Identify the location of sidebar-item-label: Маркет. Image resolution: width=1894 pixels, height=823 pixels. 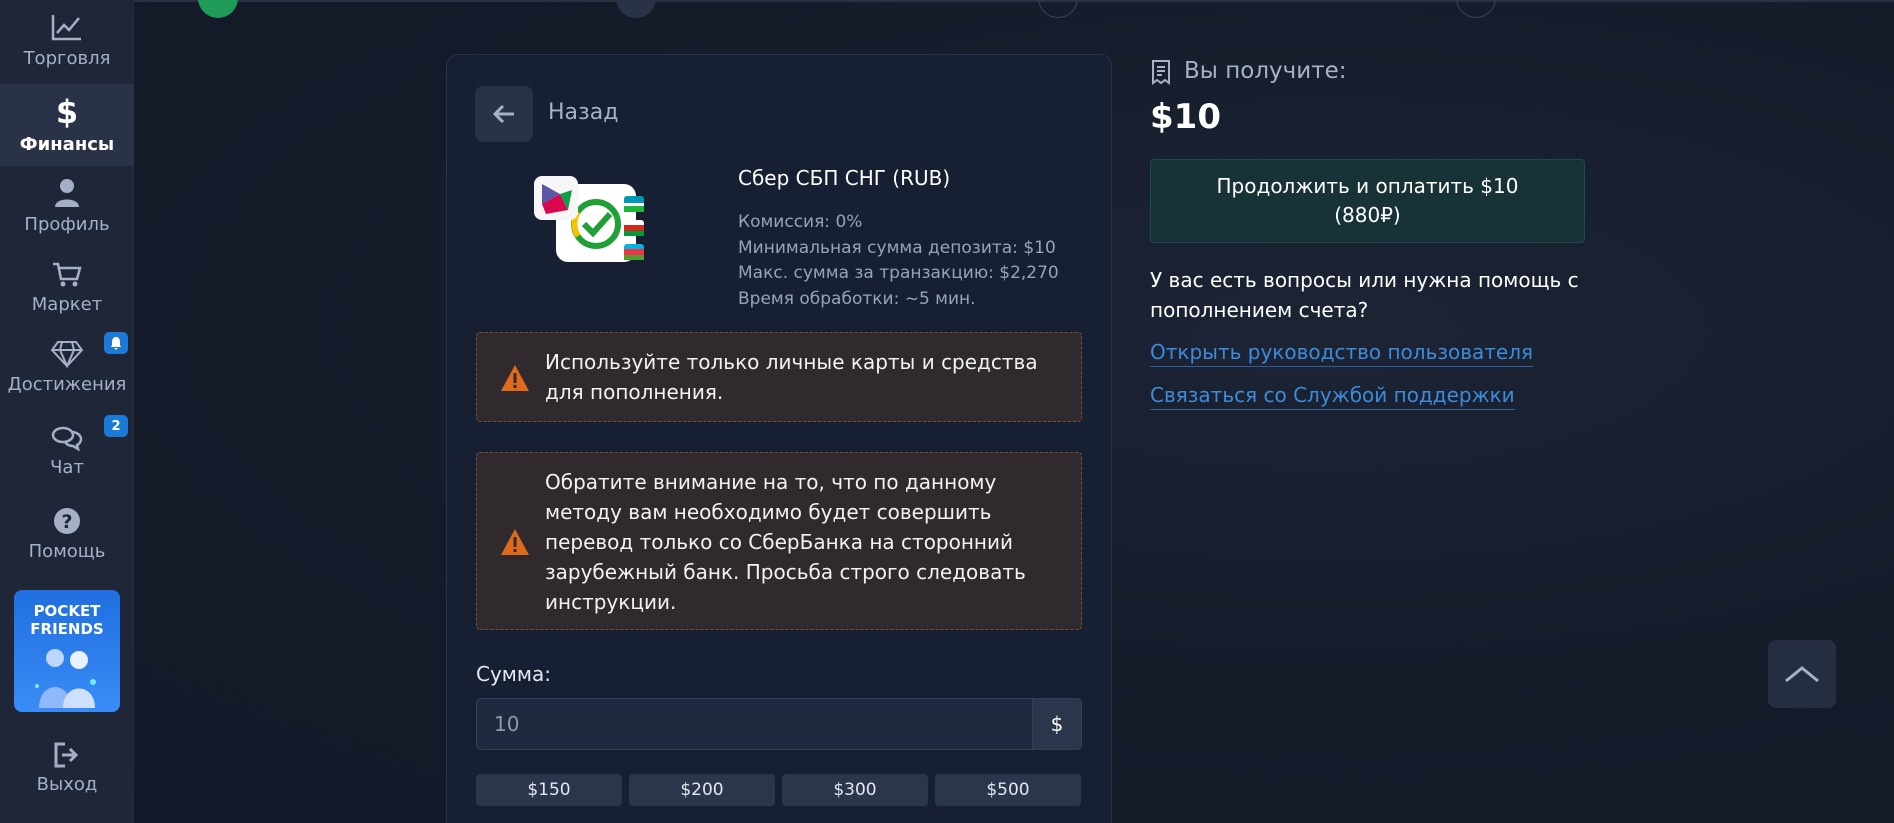
(67, 304).